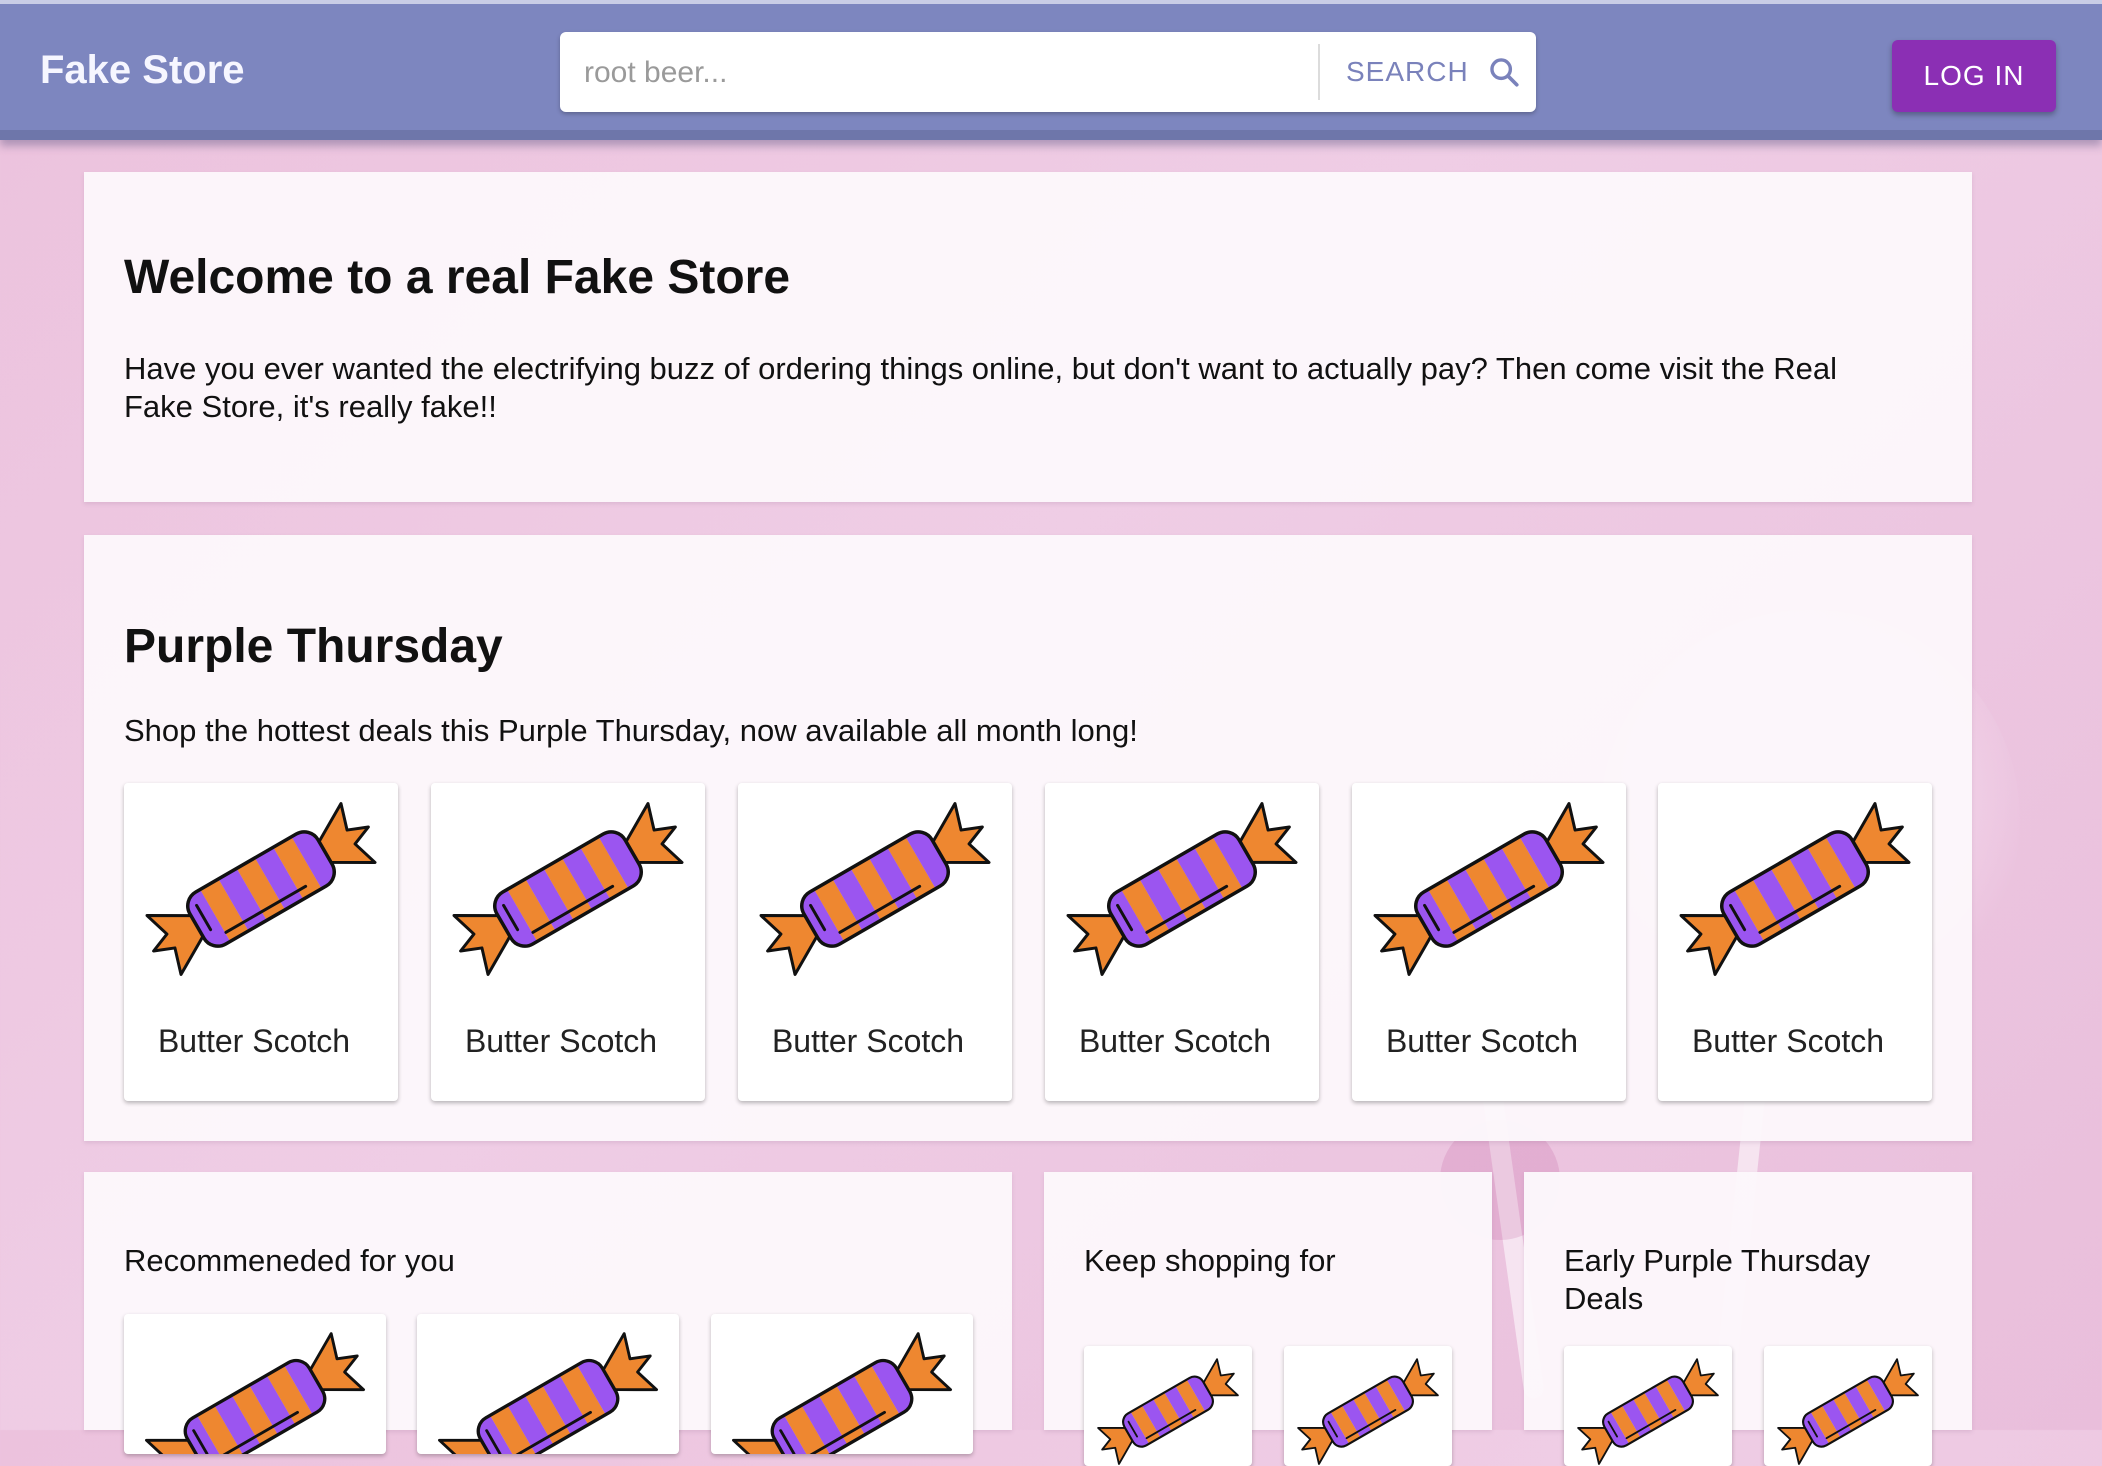  What do you see at coordinates (1268, 1319) in the screenshot?
I see `keep-shopping-panel: Keep shopping for` at bounding box center [1268, 1319].